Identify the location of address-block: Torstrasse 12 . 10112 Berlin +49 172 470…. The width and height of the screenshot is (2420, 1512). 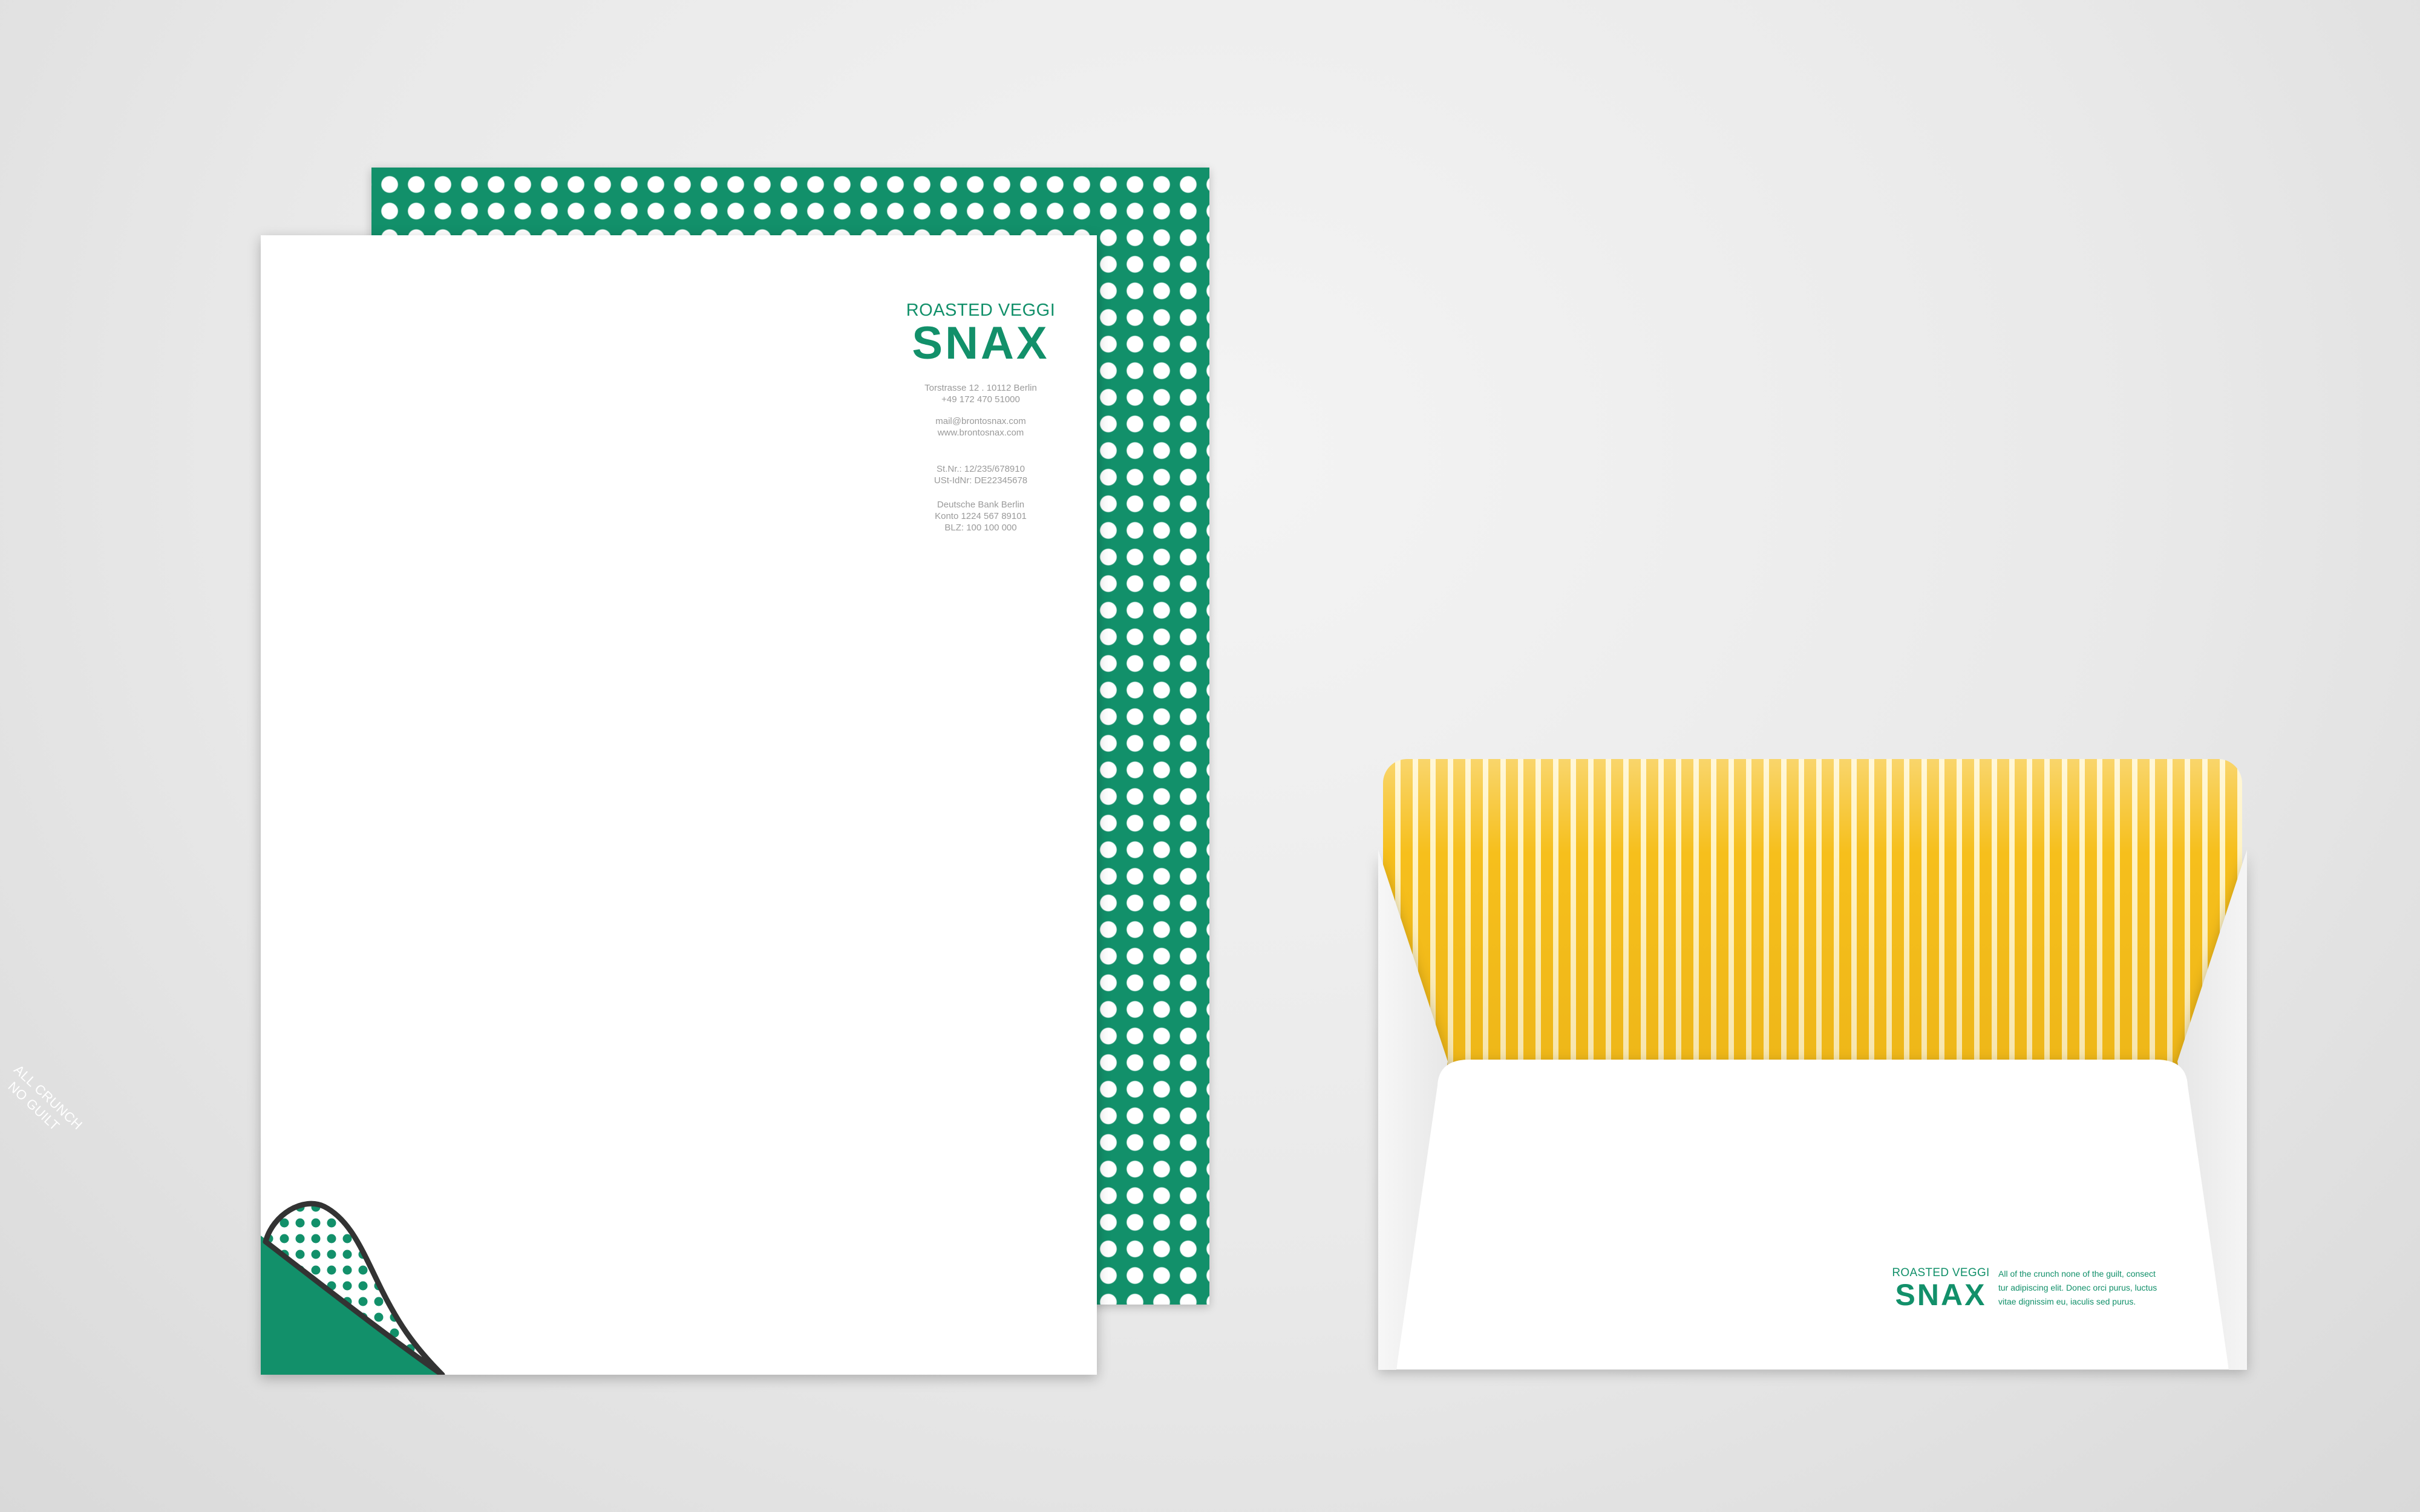
(978, 394).